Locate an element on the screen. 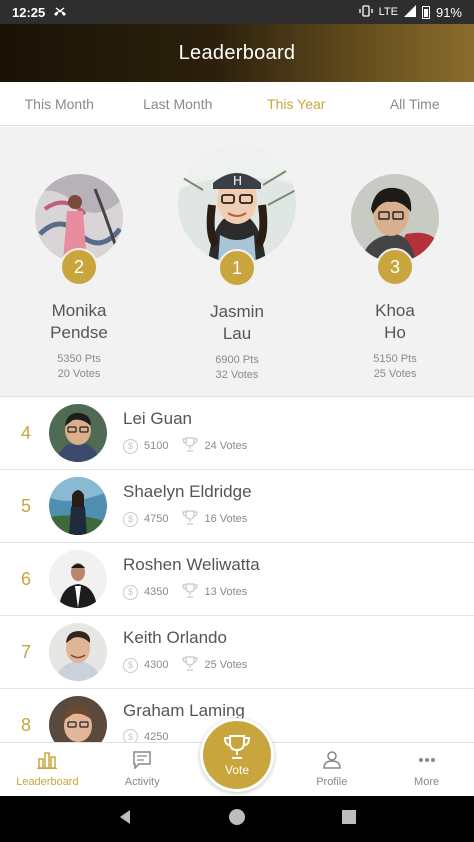  nav-activity: Activity is located at coordinates (142, 769).